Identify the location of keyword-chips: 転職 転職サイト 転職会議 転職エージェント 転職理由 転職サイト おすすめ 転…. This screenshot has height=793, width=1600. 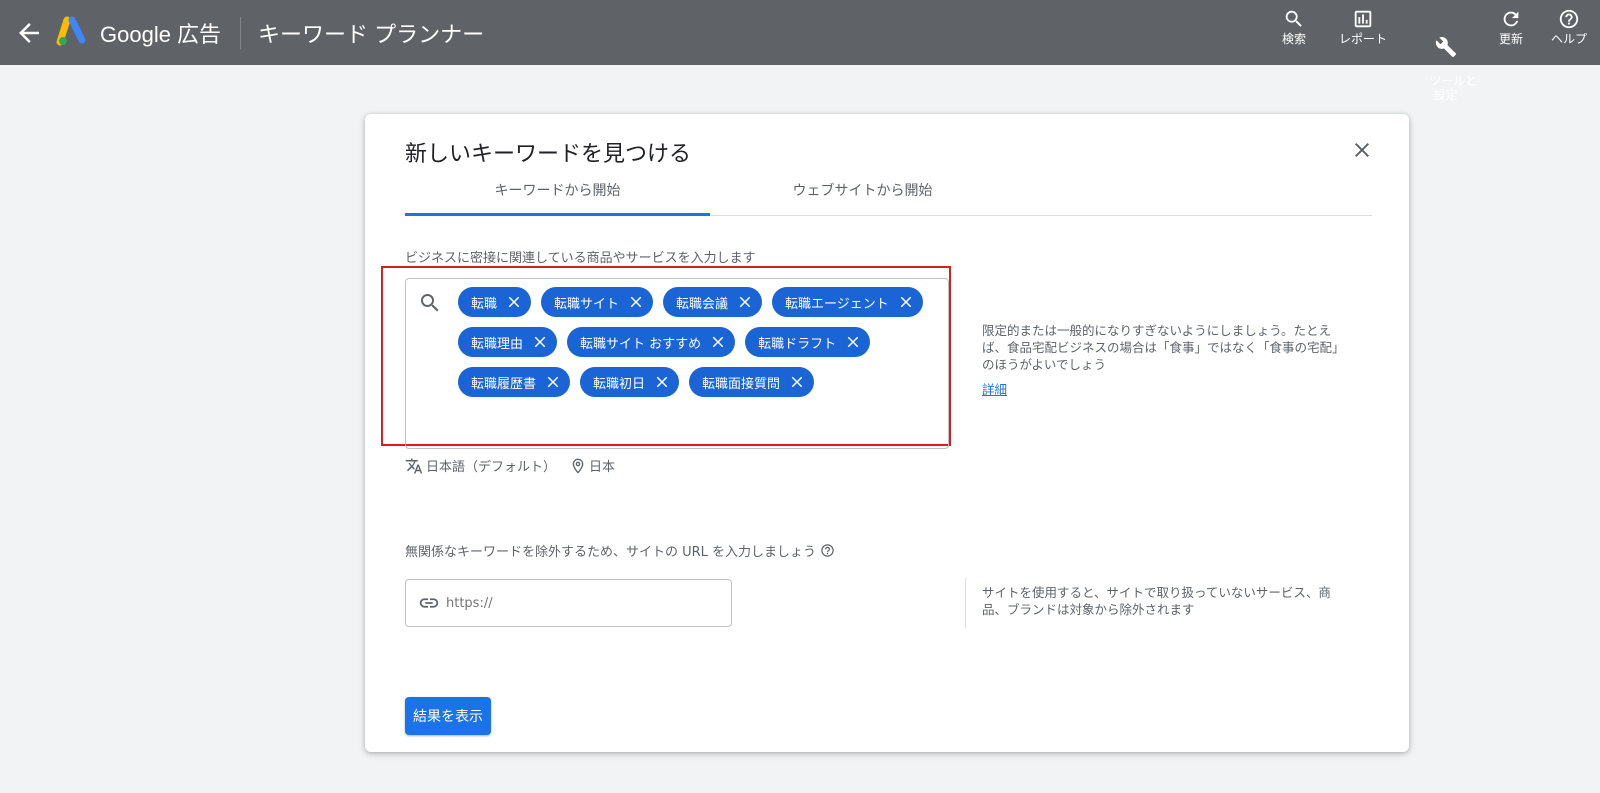
(698, 347).